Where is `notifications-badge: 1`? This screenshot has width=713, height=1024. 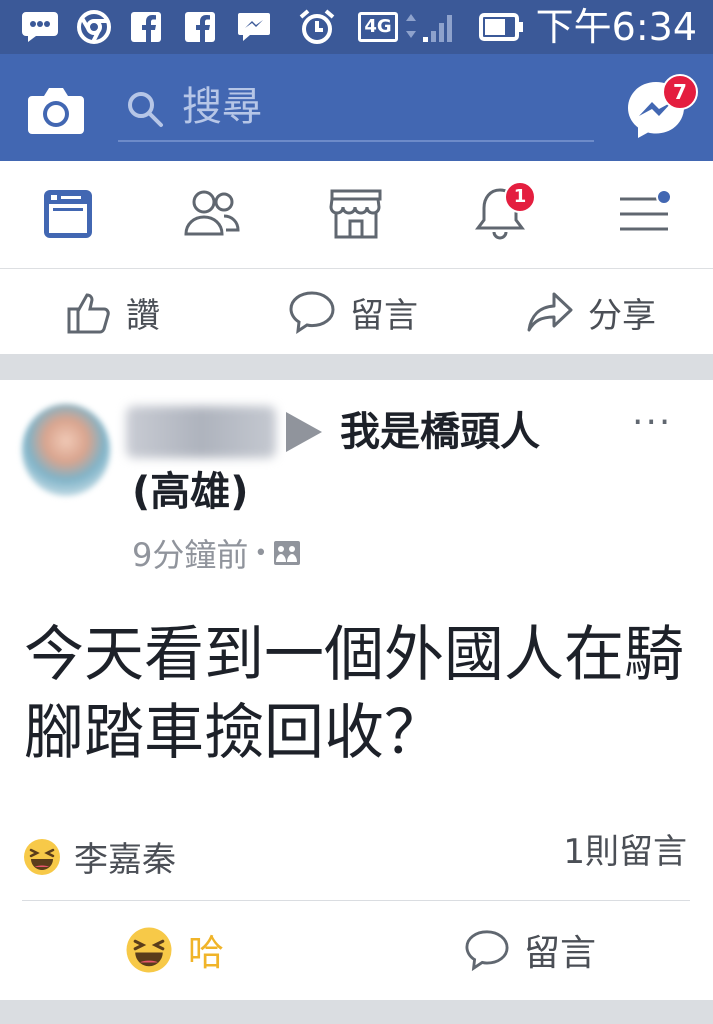 notifications-badge: 1 is located at coordinates (520, 197).